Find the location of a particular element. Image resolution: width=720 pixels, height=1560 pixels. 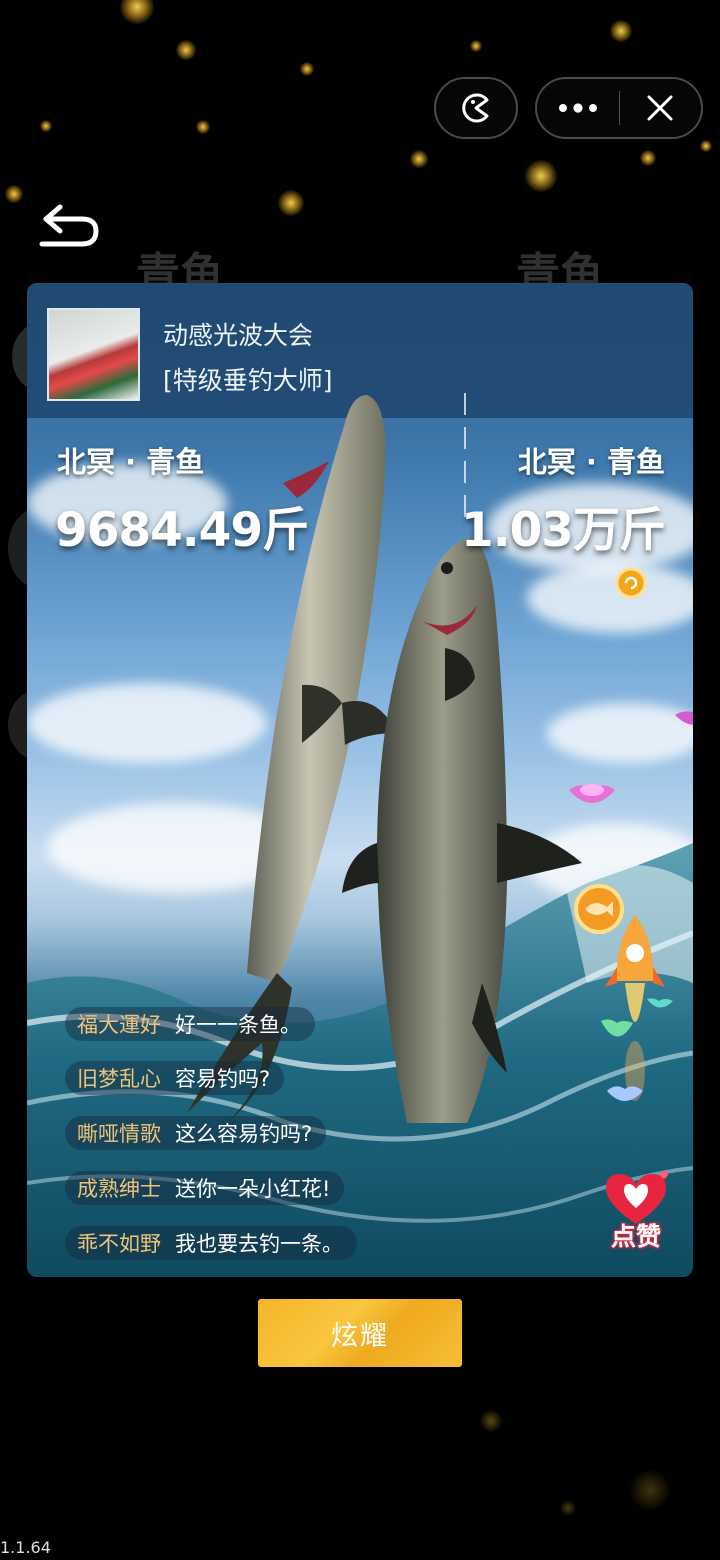

more-button is located at coordinates (578, 108).